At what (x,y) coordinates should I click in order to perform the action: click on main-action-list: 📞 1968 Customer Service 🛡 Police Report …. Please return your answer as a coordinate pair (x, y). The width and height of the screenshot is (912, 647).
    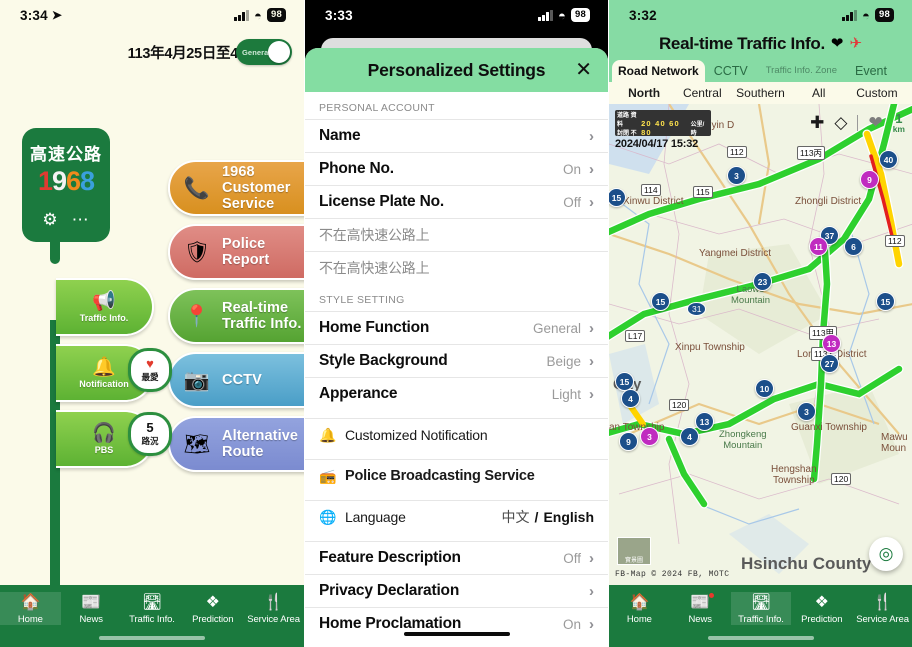
    Looking at the image, I should click on (236, 320).